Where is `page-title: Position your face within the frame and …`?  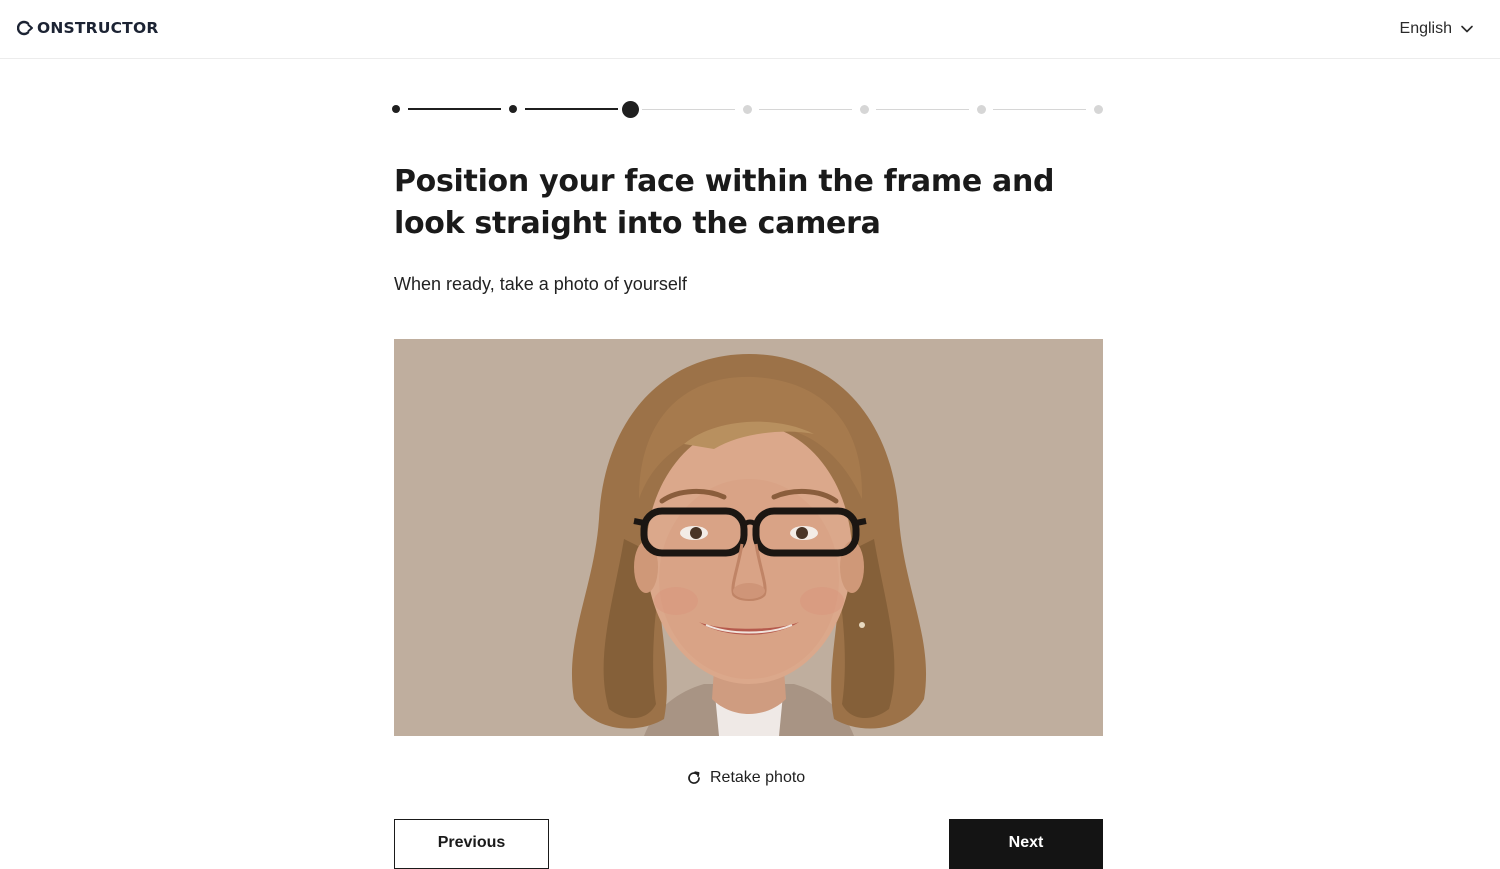 page-title: Position your face within the frame and … is located at coordinates (724, 202).